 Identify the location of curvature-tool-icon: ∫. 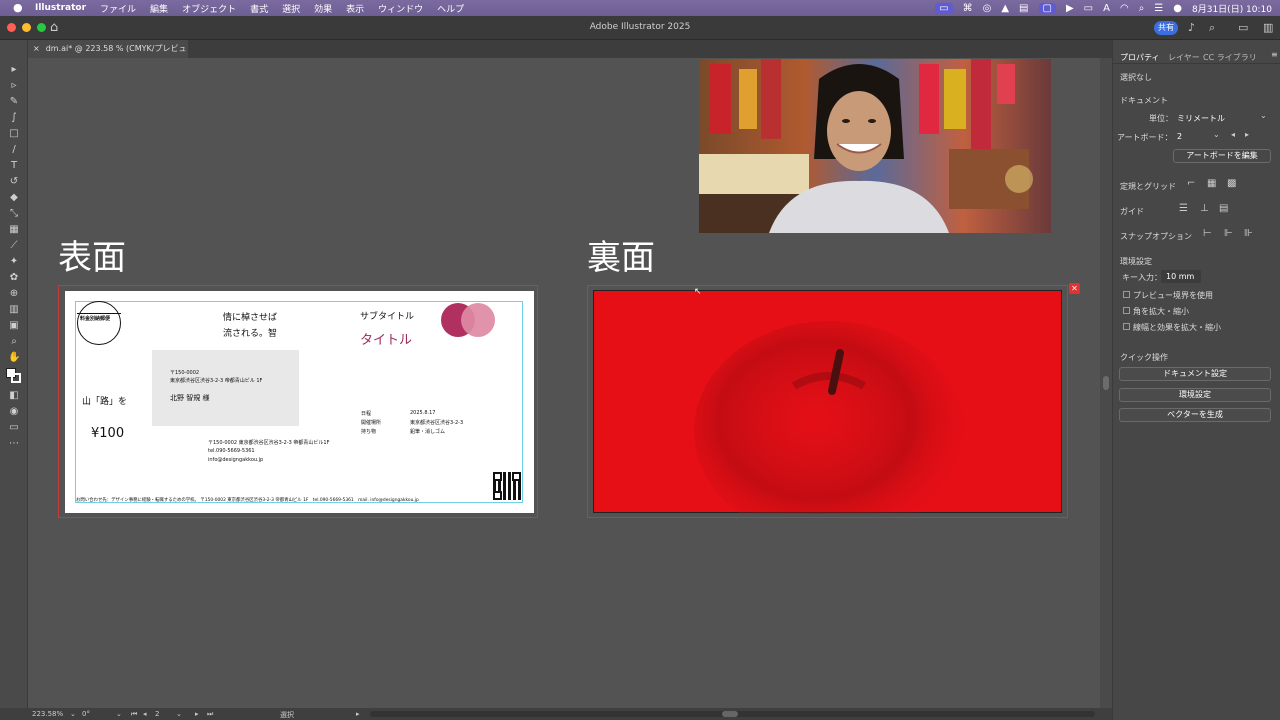
(14, 118).